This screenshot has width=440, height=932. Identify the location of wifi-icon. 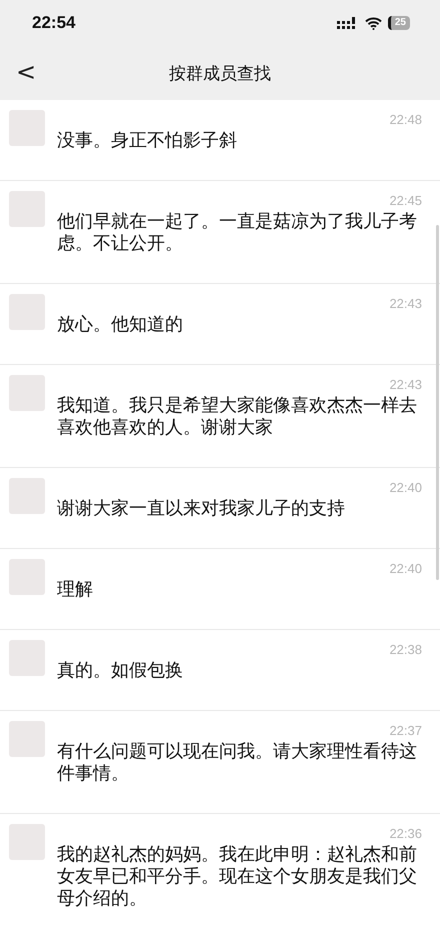
(373, 23).